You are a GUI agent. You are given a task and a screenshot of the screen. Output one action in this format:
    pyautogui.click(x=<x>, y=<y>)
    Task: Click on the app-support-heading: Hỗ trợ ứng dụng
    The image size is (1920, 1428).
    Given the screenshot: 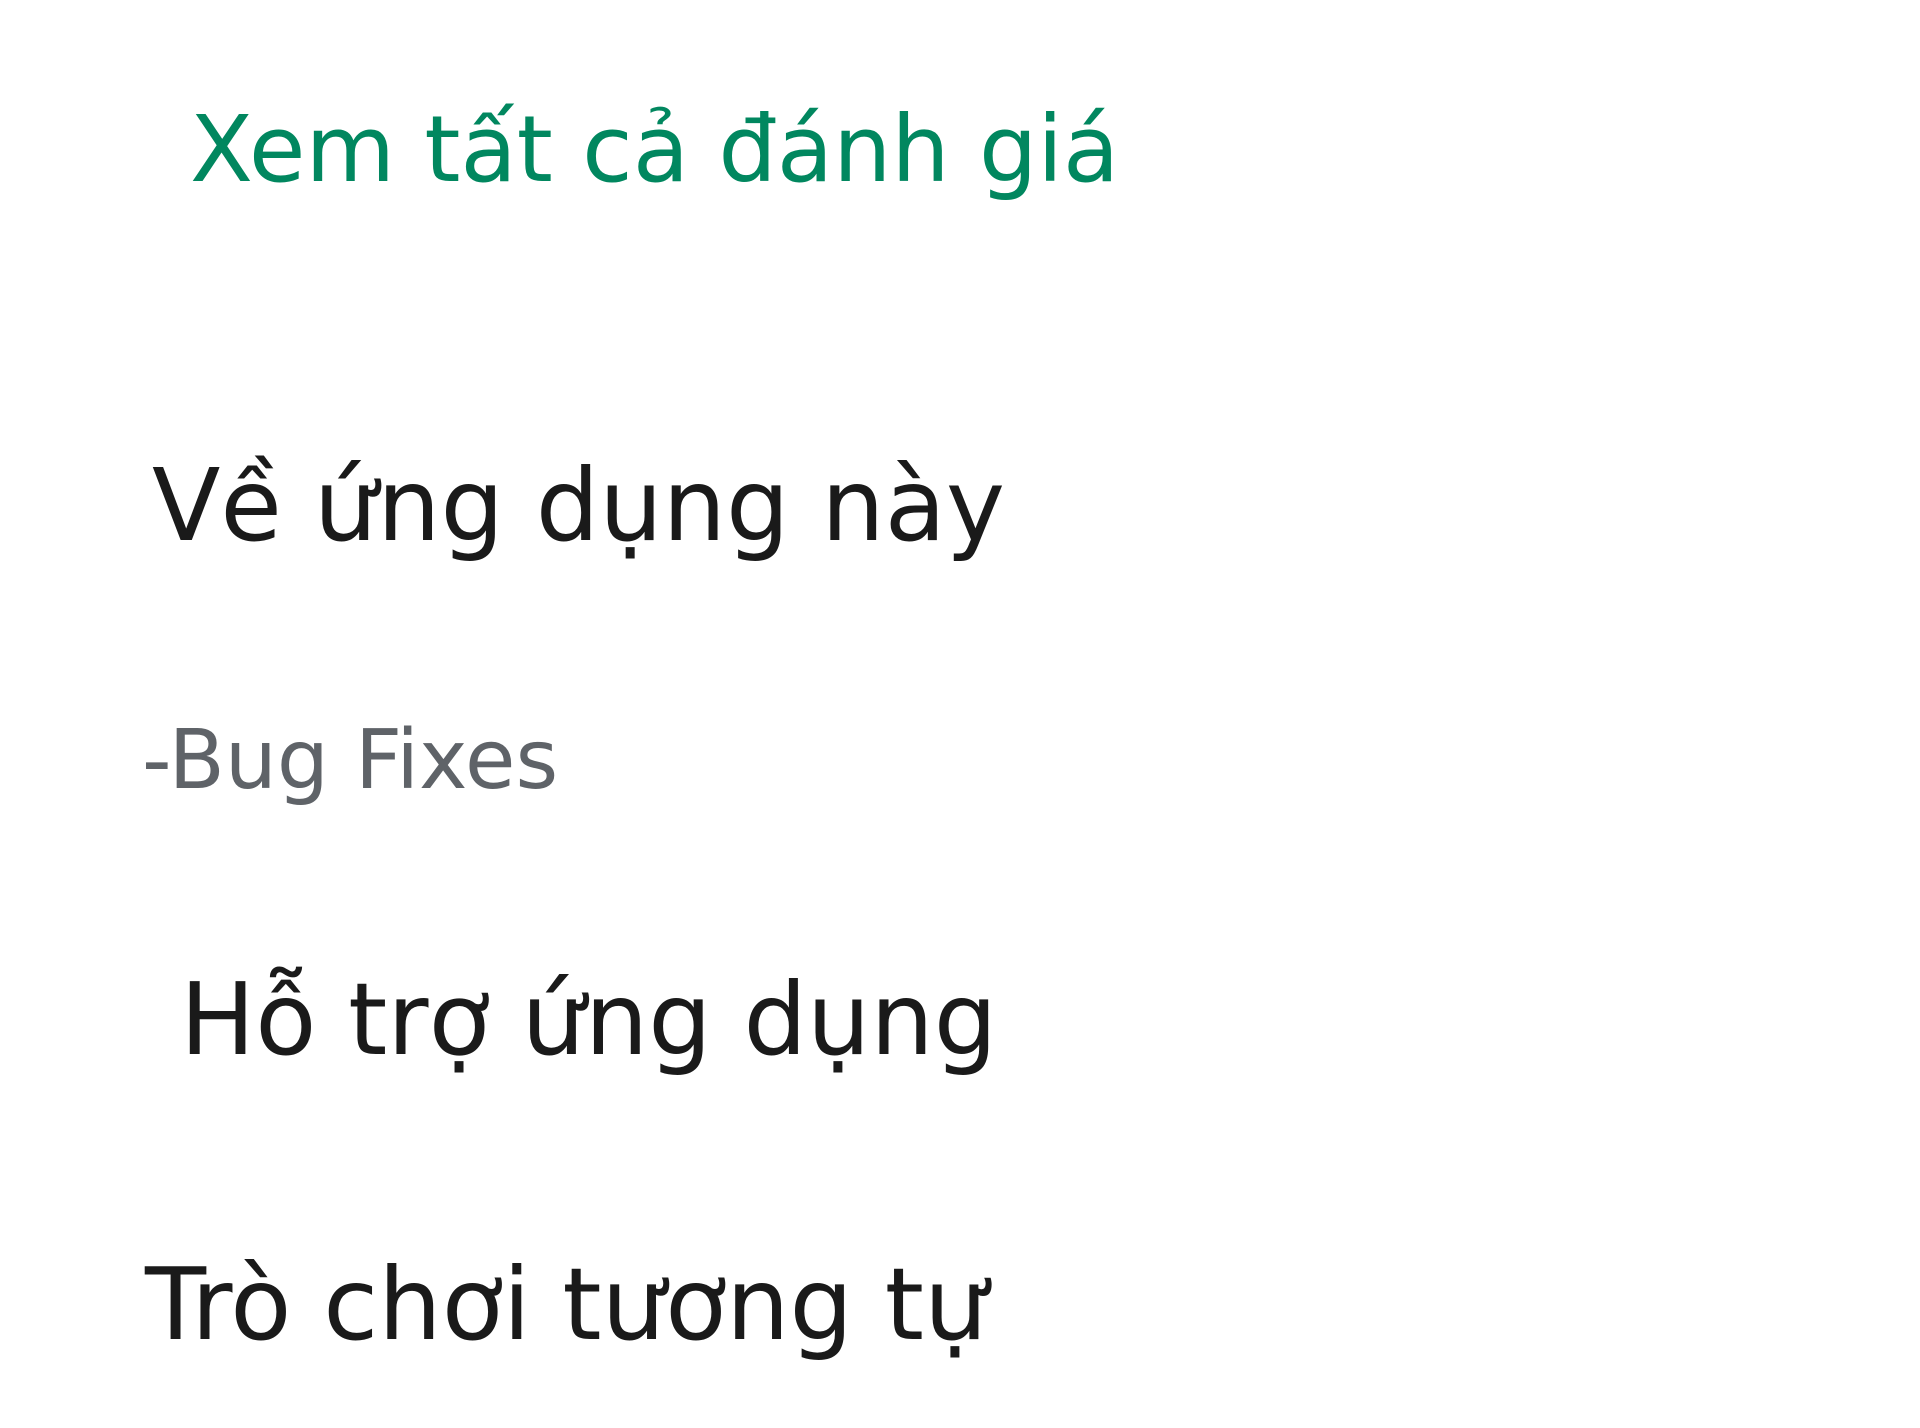 What is the action you would take?
    pyautogui.click(x=588, y=1020)
    